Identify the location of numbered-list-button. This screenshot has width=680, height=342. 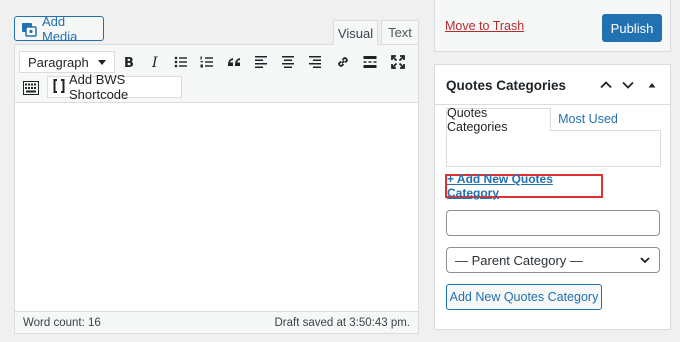
(207, 62).